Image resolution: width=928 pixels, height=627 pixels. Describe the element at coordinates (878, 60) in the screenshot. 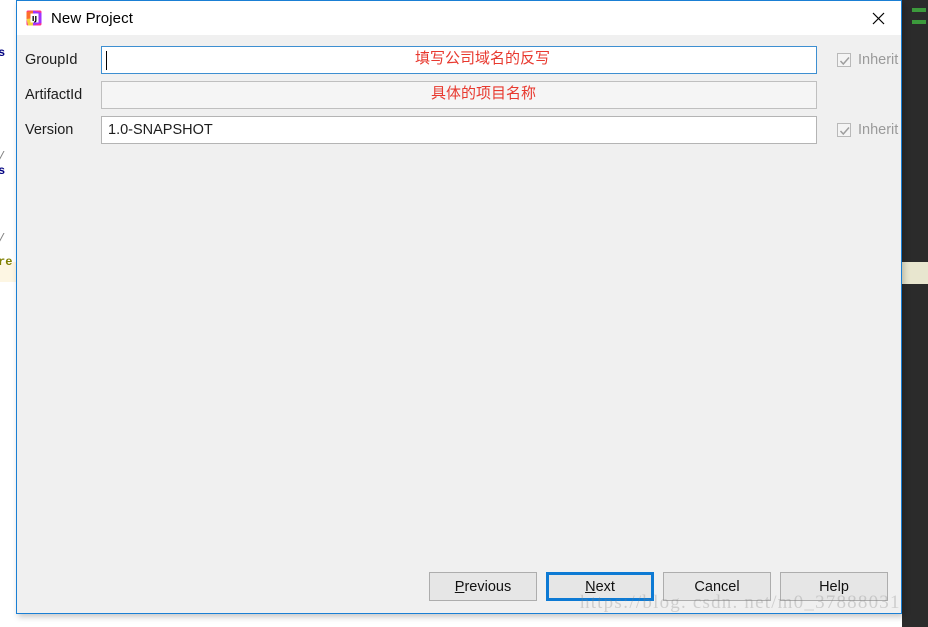

I see `groupid-inherit-label: Inherit` at that location.